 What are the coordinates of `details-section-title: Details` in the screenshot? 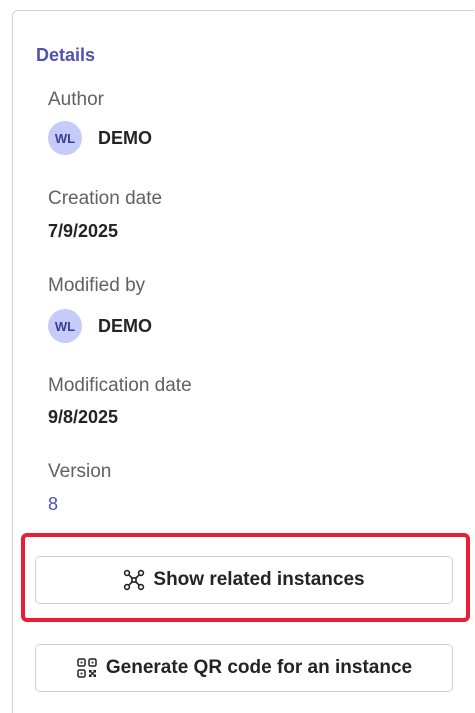 It's located at (66, 55).